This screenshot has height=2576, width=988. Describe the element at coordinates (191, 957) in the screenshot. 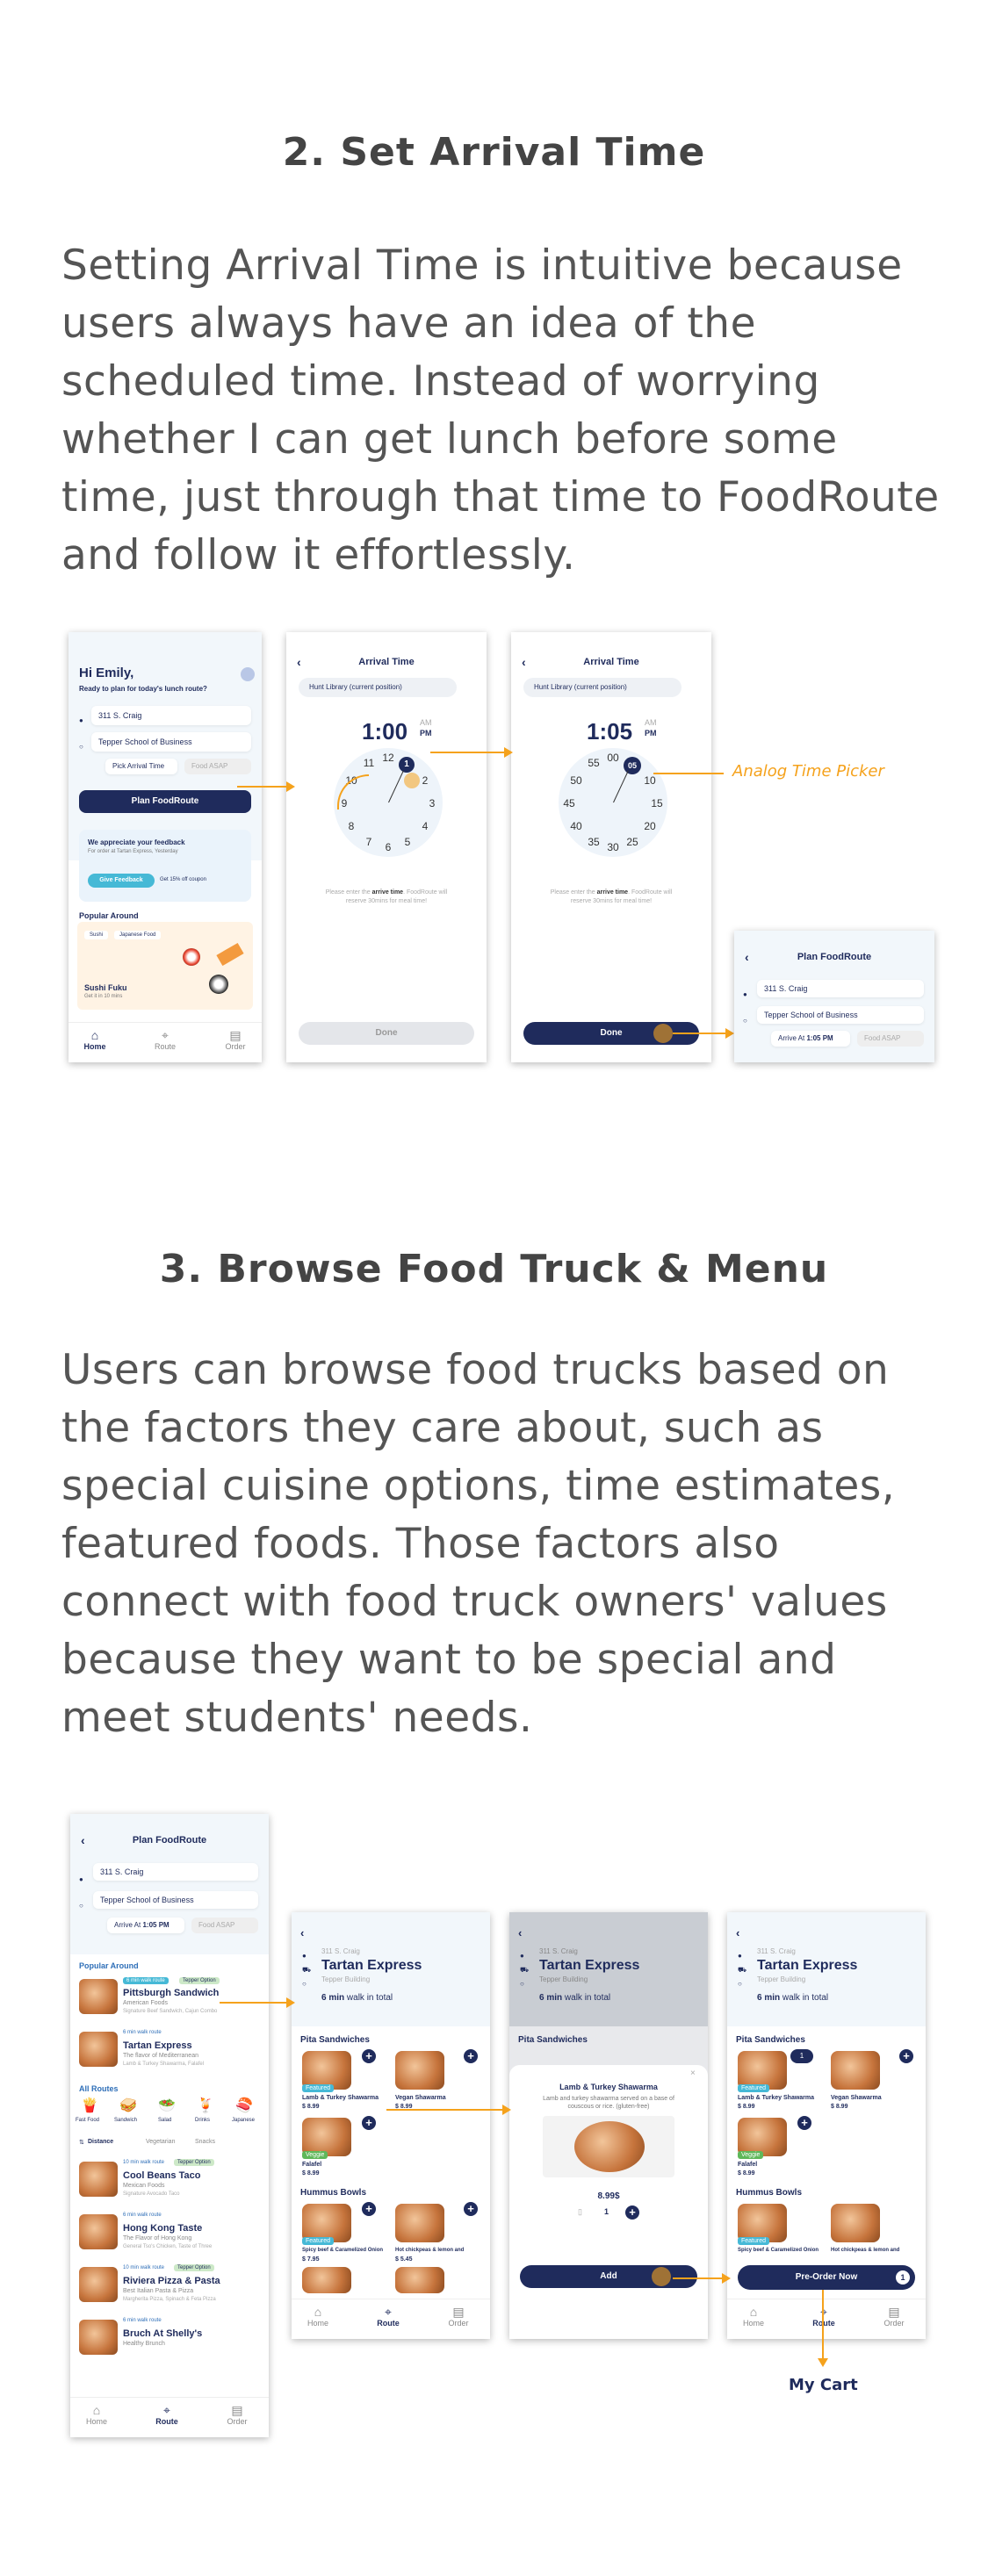

I see `sushi-icon` at that location.